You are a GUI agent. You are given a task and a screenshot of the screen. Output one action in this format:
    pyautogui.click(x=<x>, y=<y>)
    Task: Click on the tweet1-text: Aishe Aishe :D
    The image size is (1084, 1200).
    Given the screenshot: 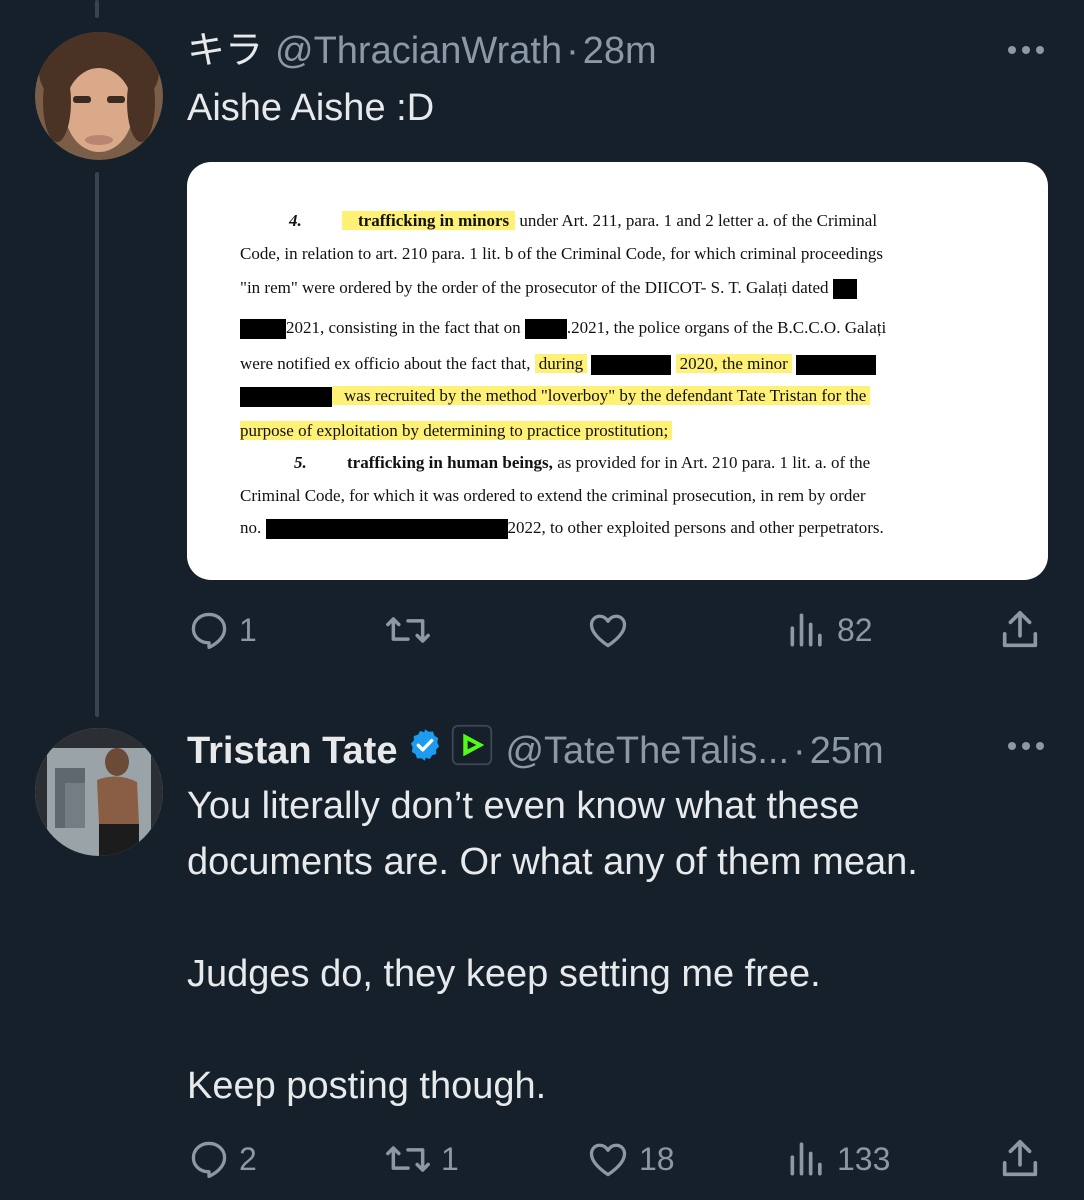 What is the action you would take?
    pyautogui.click(x=311, y=108)
    